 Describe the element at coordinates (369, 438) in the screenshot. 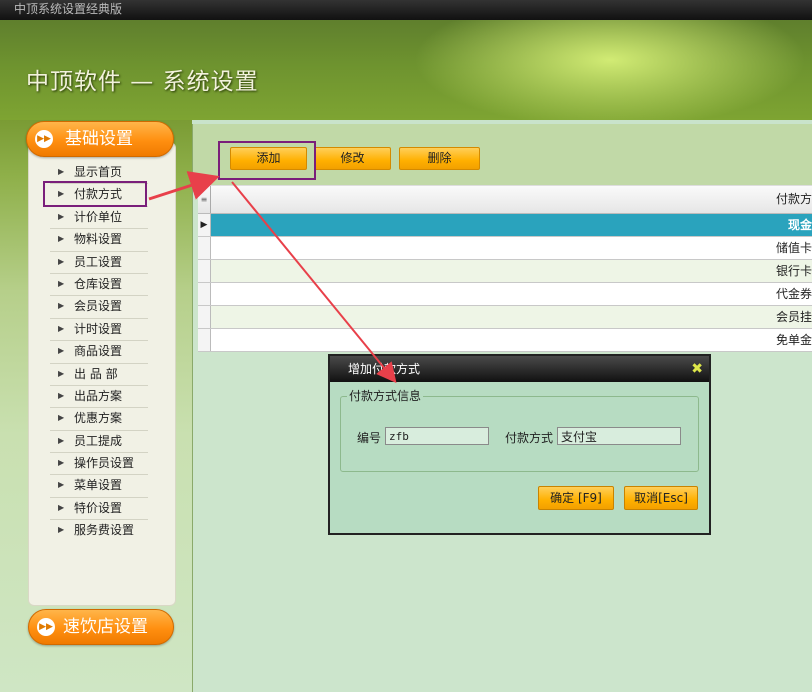

I see `code-label: 编号` at that location.